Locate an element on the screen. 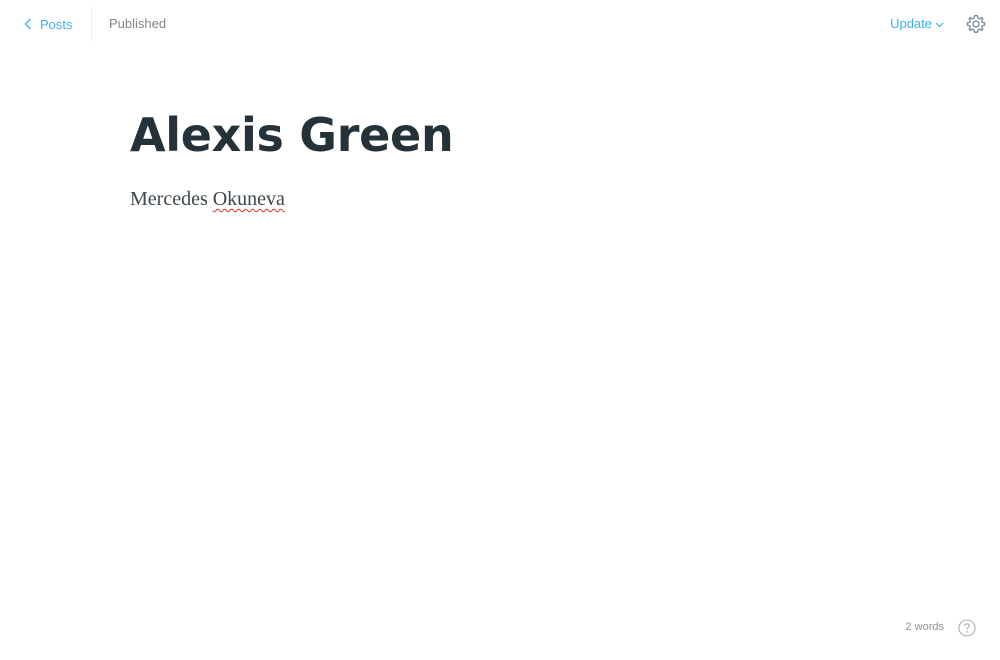 The height and width of the screenshot is (660, 1000). body-word: Mercedes is located at coordinates (169, 199).